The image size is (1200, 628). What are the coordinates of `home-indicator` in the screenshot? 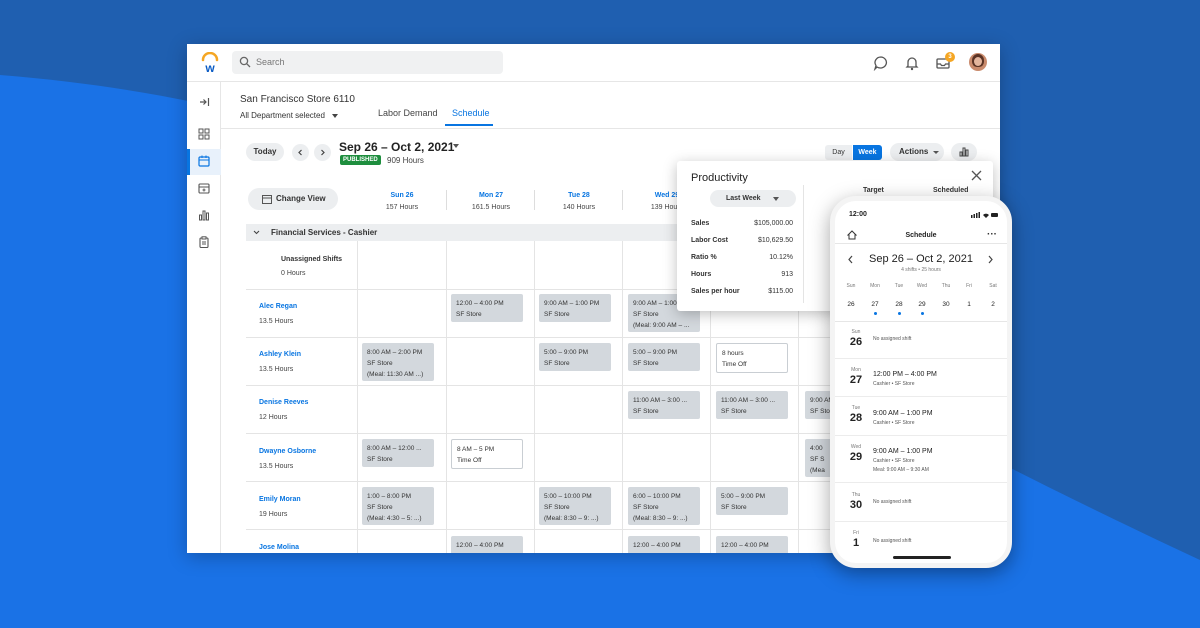 It's located at (922, 557).